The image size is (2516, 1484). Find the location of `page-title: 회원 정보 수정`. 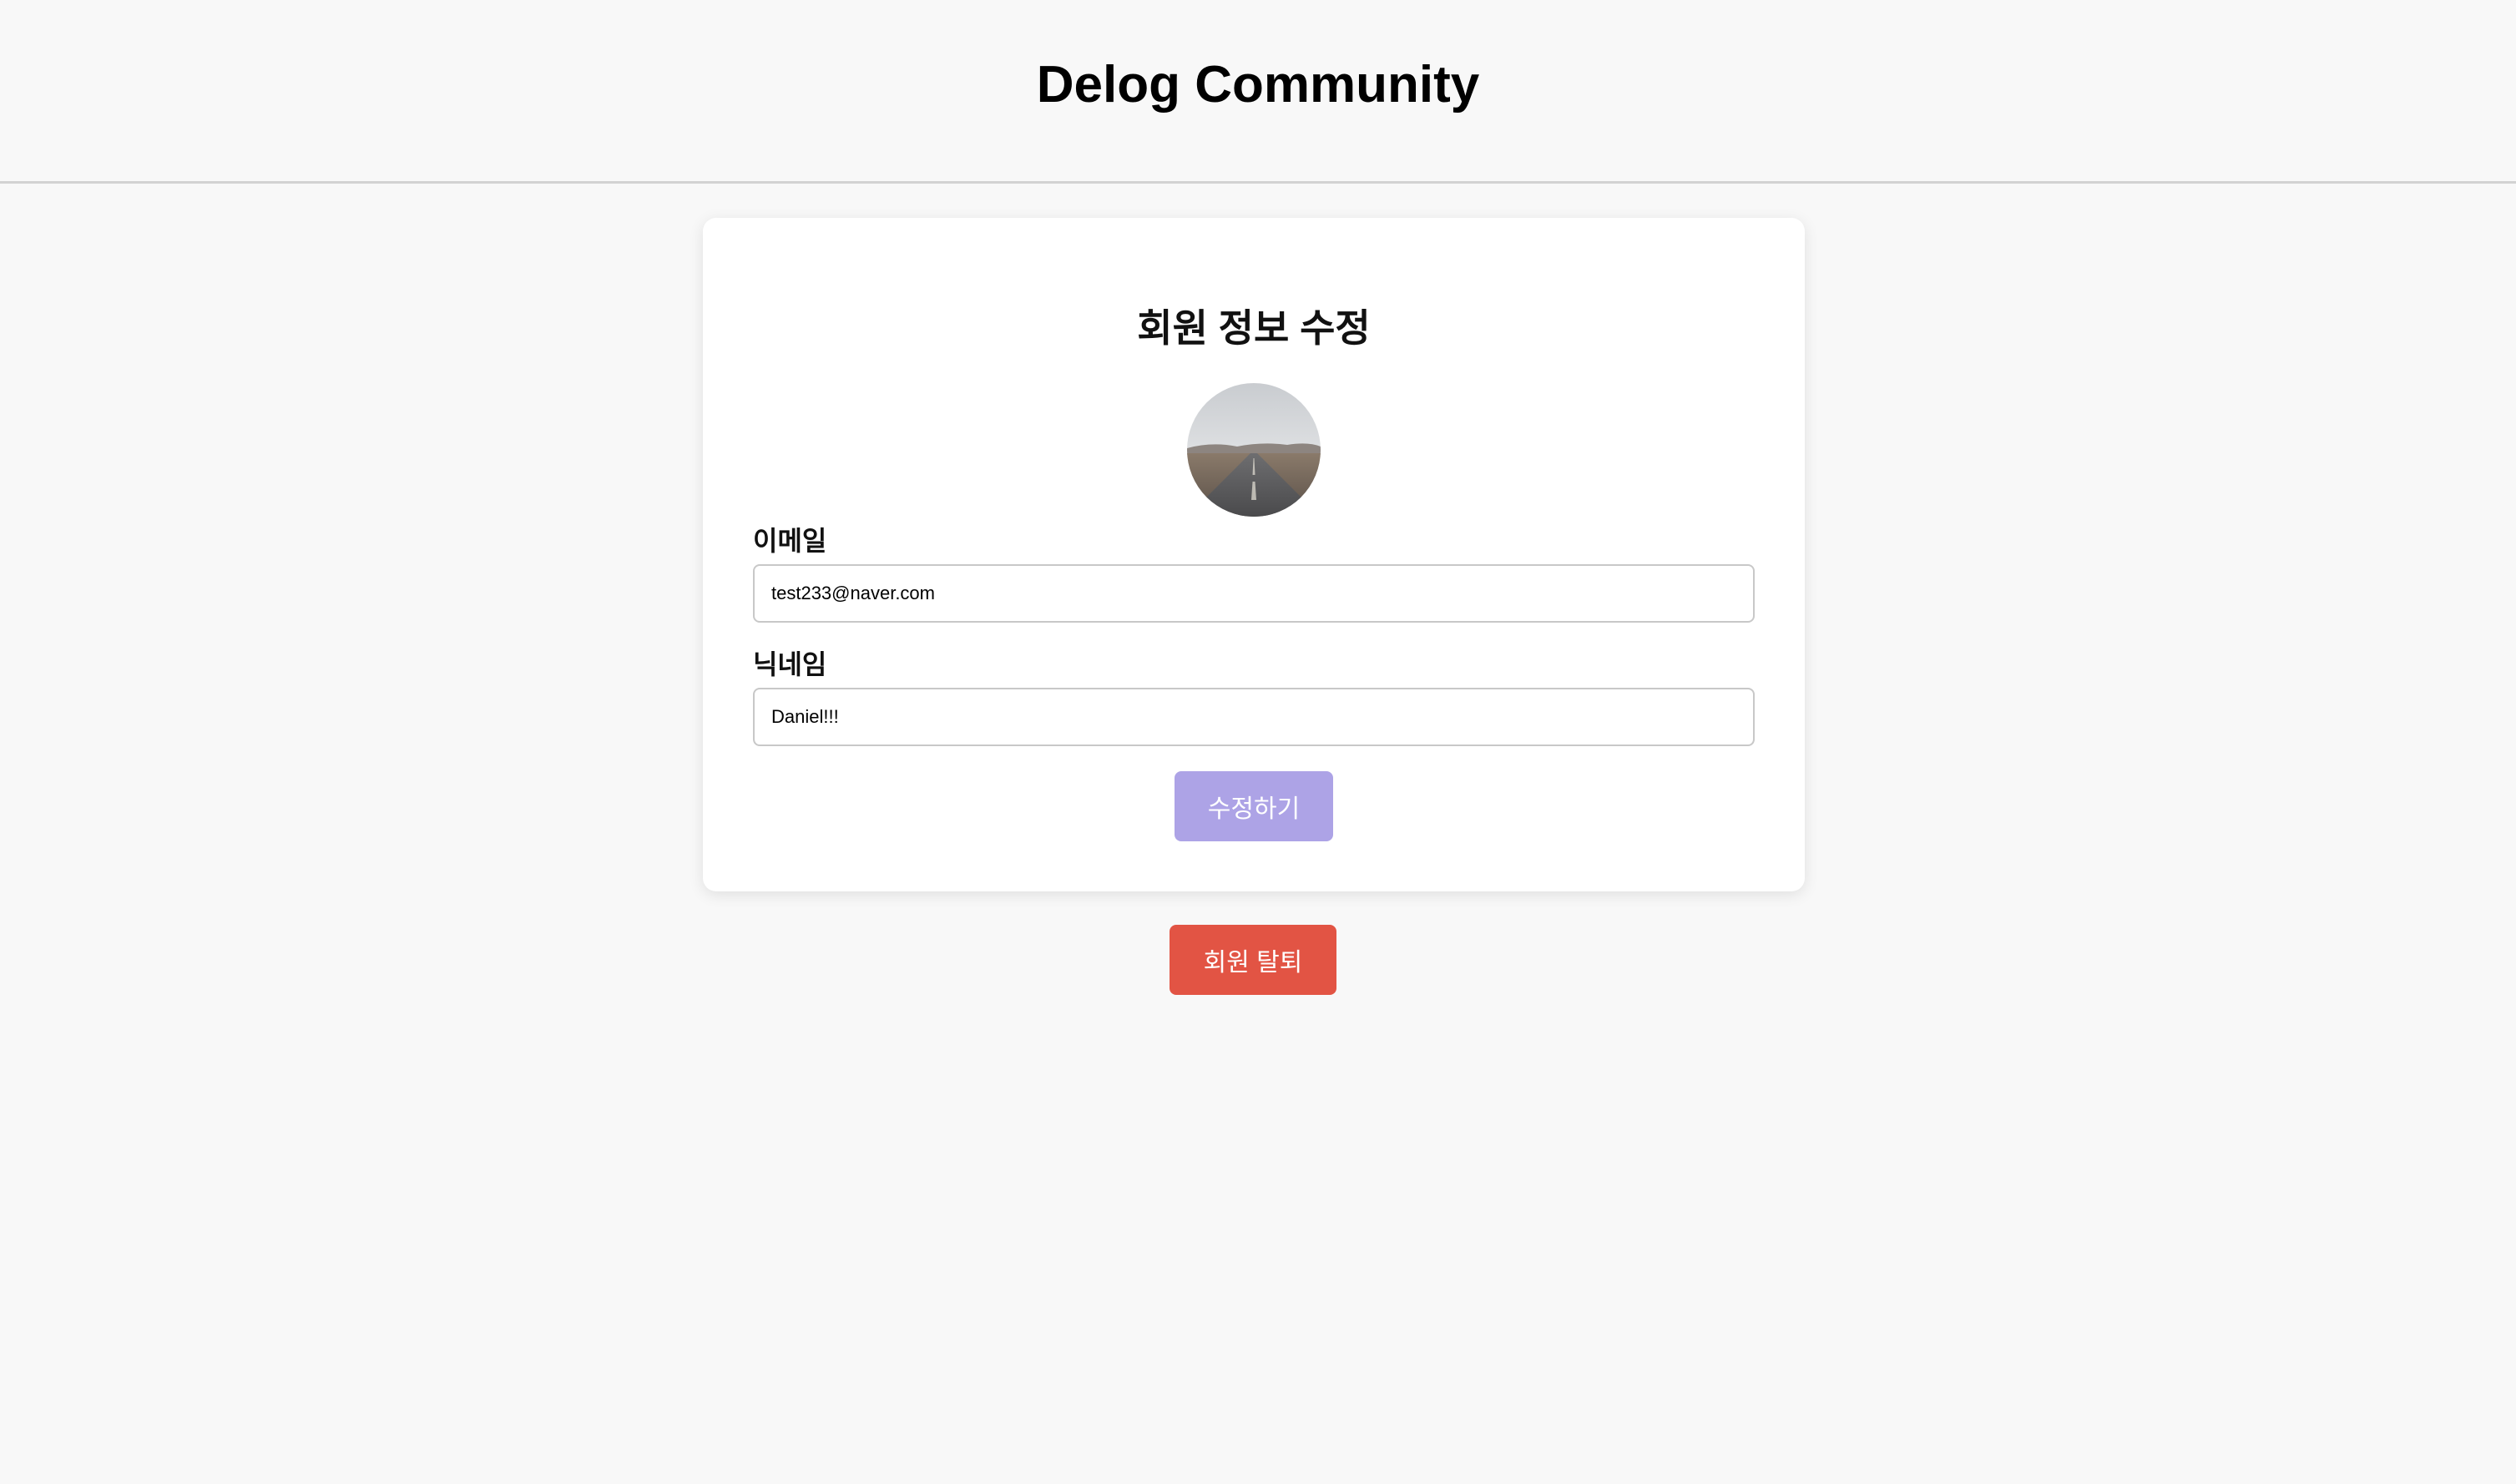

page-title: 회원 정보 수정 is located at coordinates (1254, 328).